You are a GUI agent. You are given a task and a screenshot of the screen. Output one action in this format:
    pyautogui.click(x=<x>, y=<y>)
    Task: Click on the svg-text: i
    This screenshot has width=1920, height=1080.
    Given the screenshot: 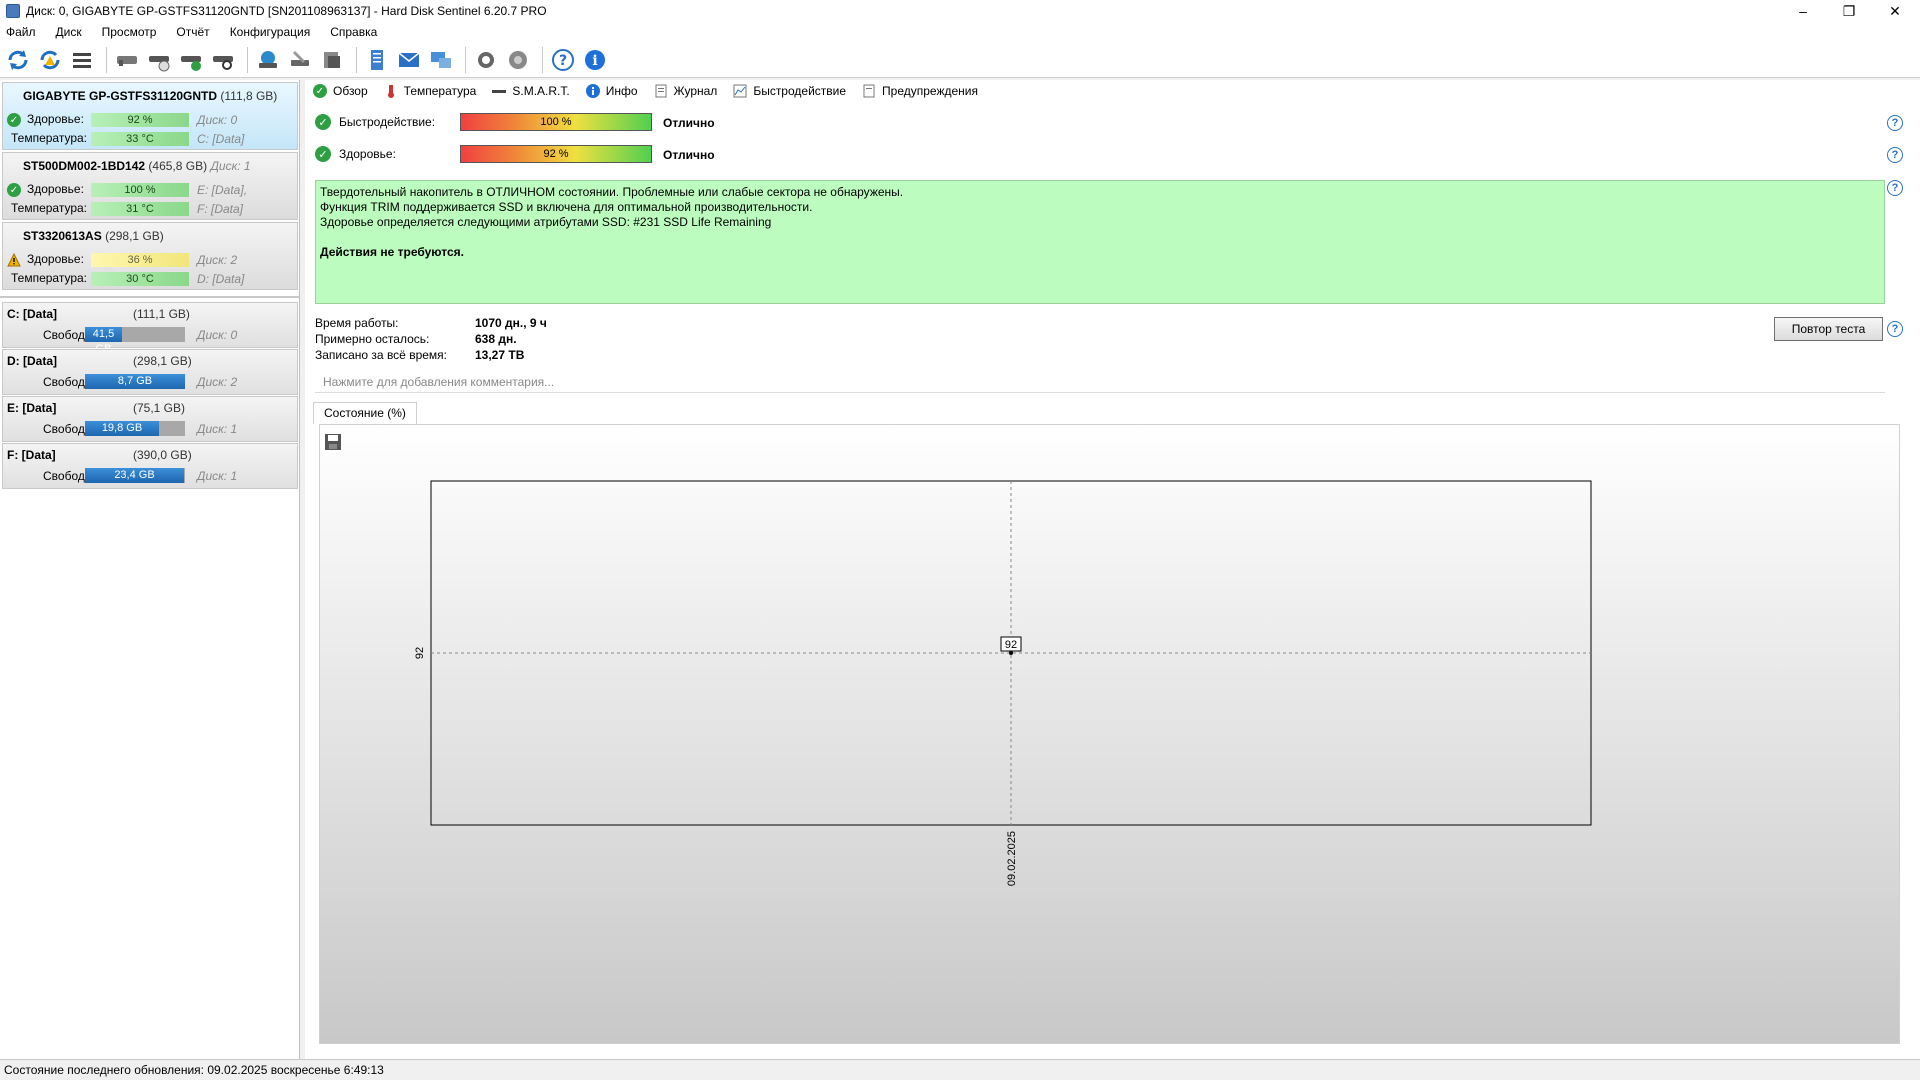 What is the action you would take?
    pyautogui.click(x=594, y=61)
    